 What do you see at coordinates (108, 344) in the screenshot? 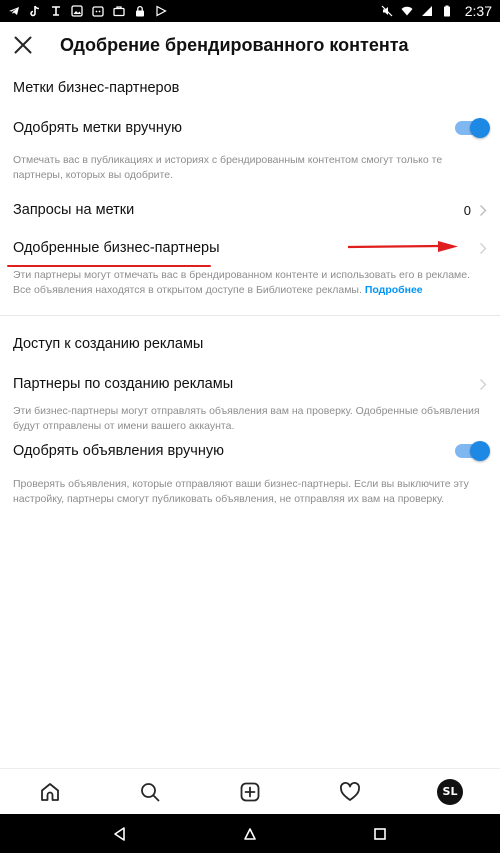
I see `section-title-ad-creation: Доступ к созданию рекламы` at bounding box center [108, 344].